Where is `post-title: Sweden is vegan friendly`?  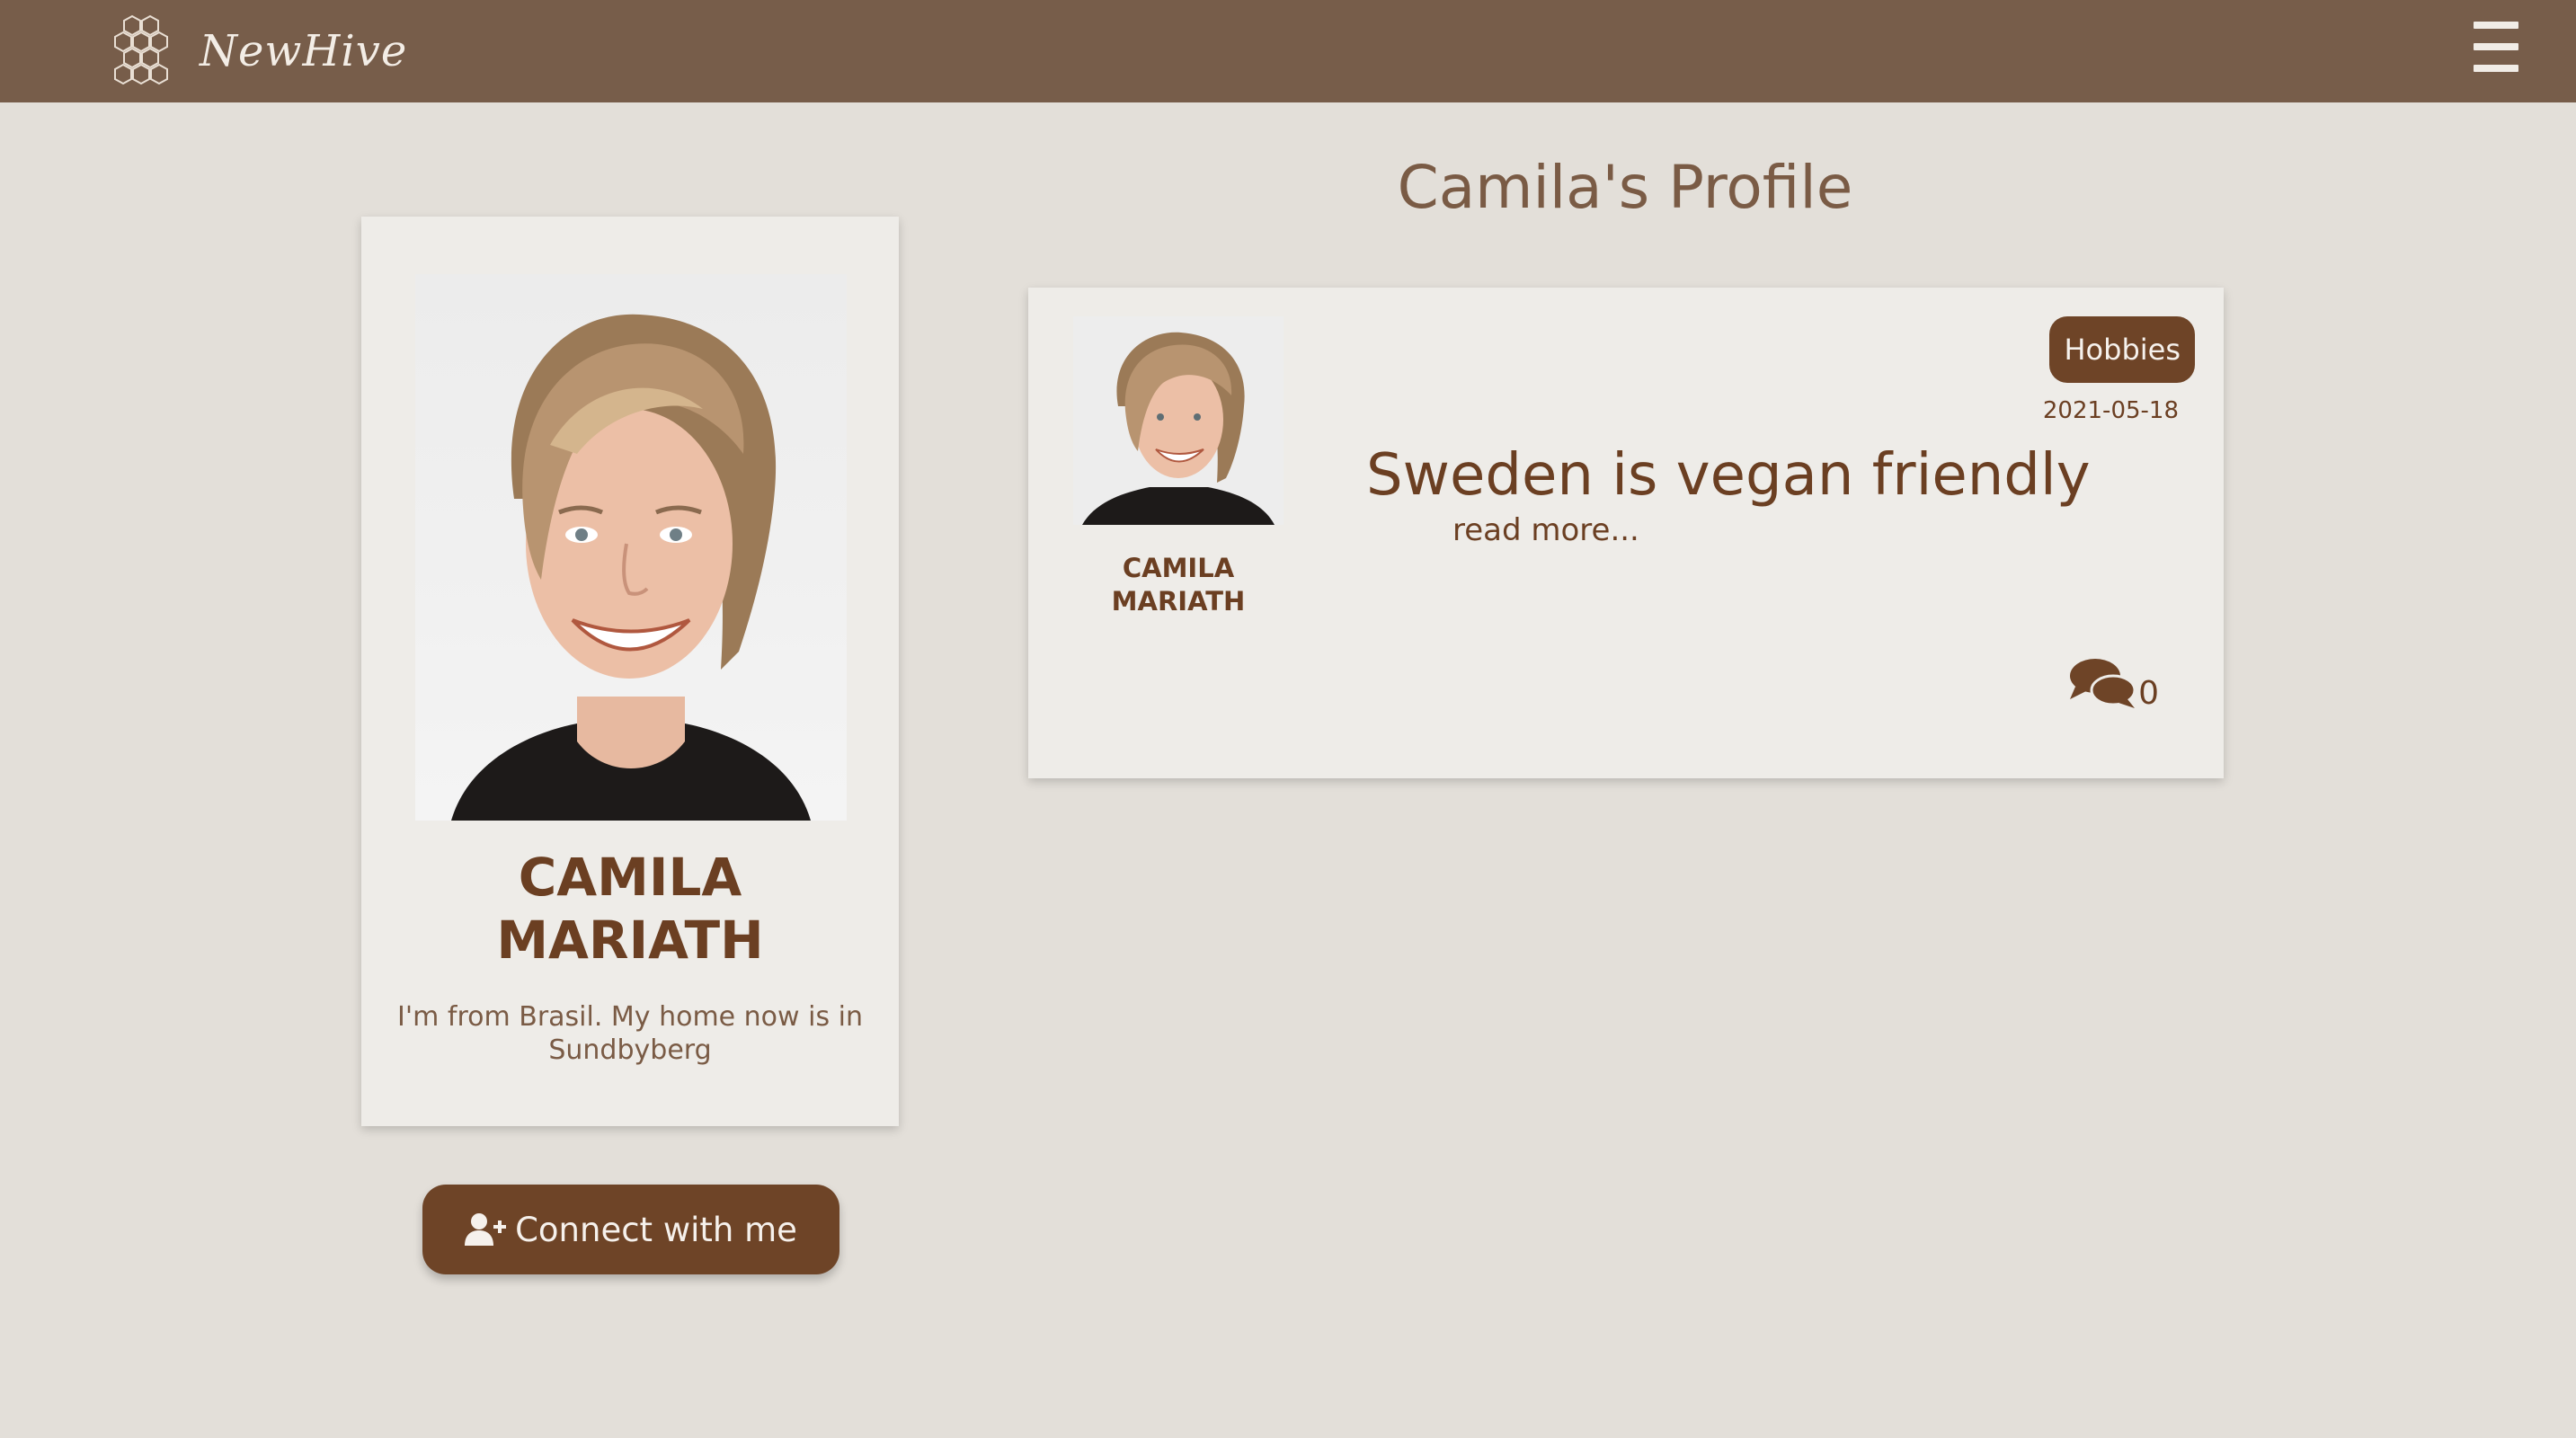 post-title: Sweden is vegan friendly is located at coordinates (1728, 475).